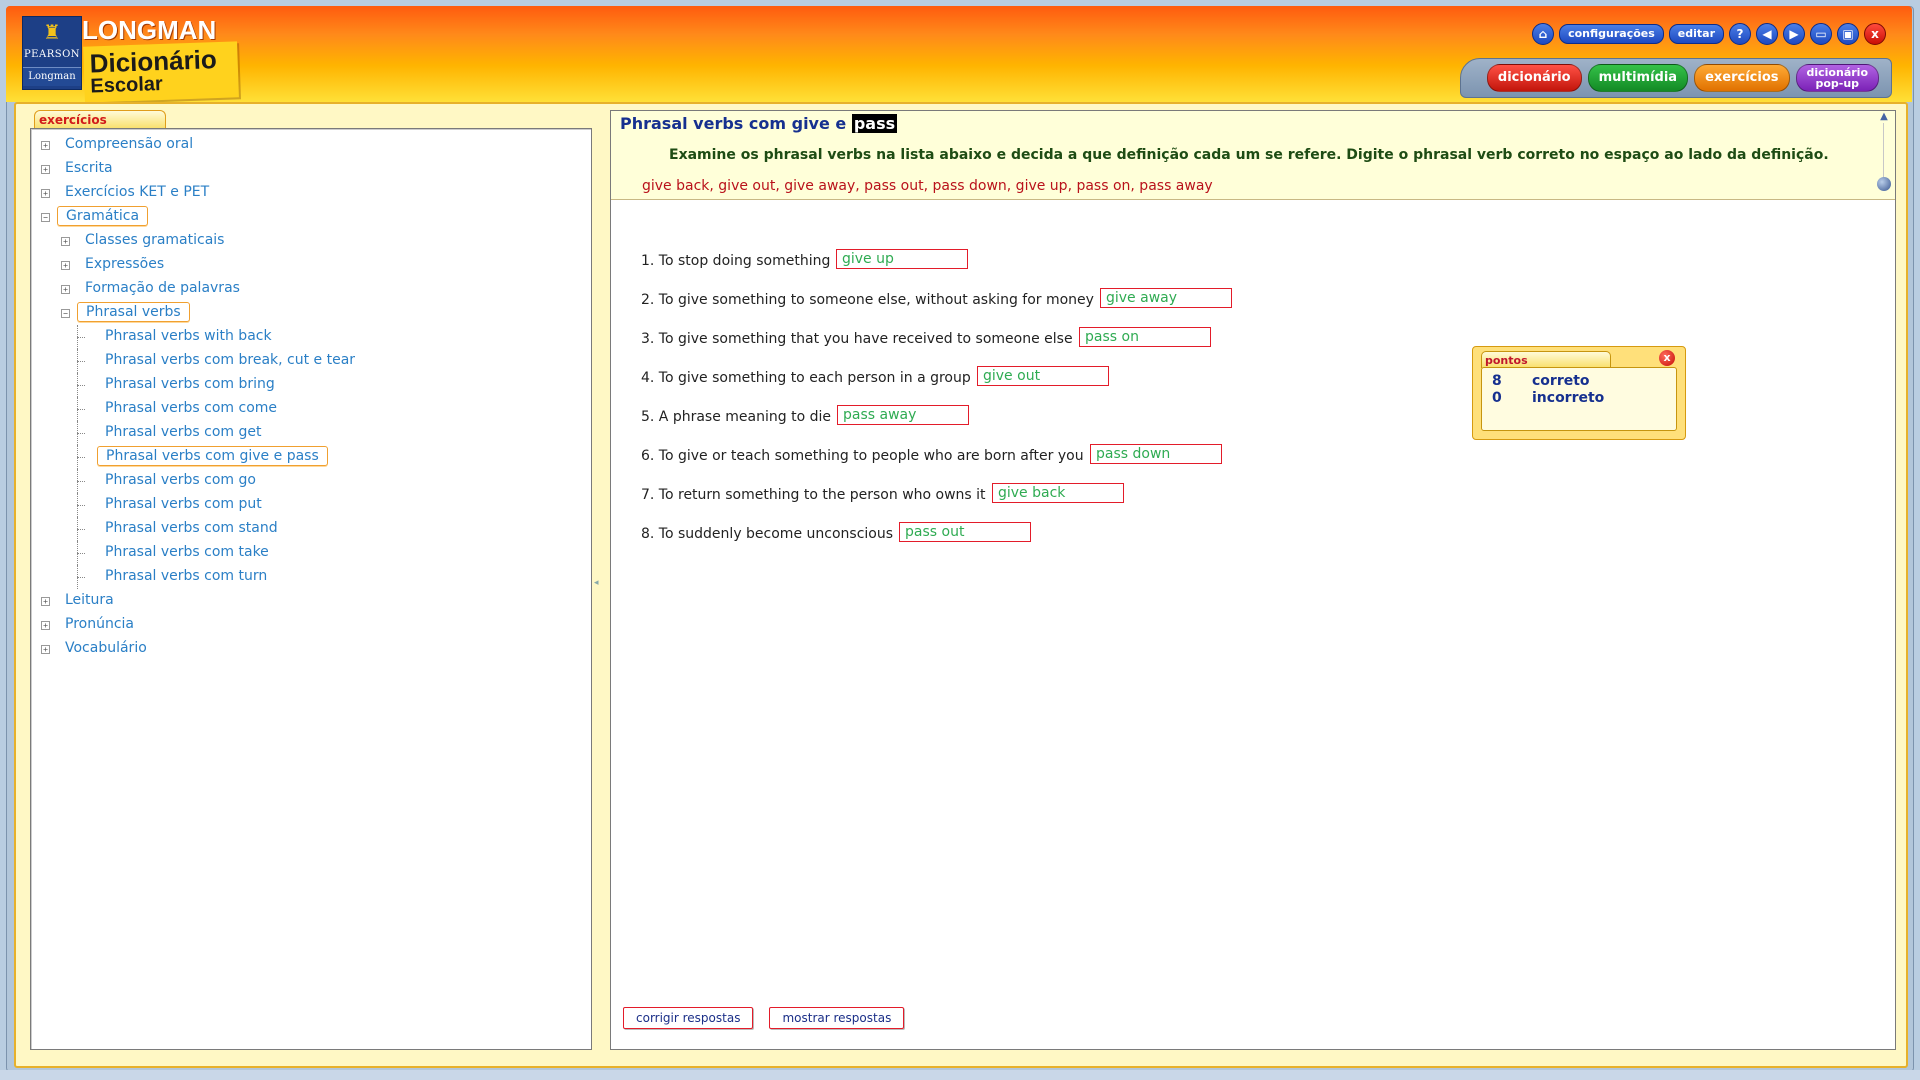  I want to click on splitter-handle-icon: ◂, so click(599, 583).